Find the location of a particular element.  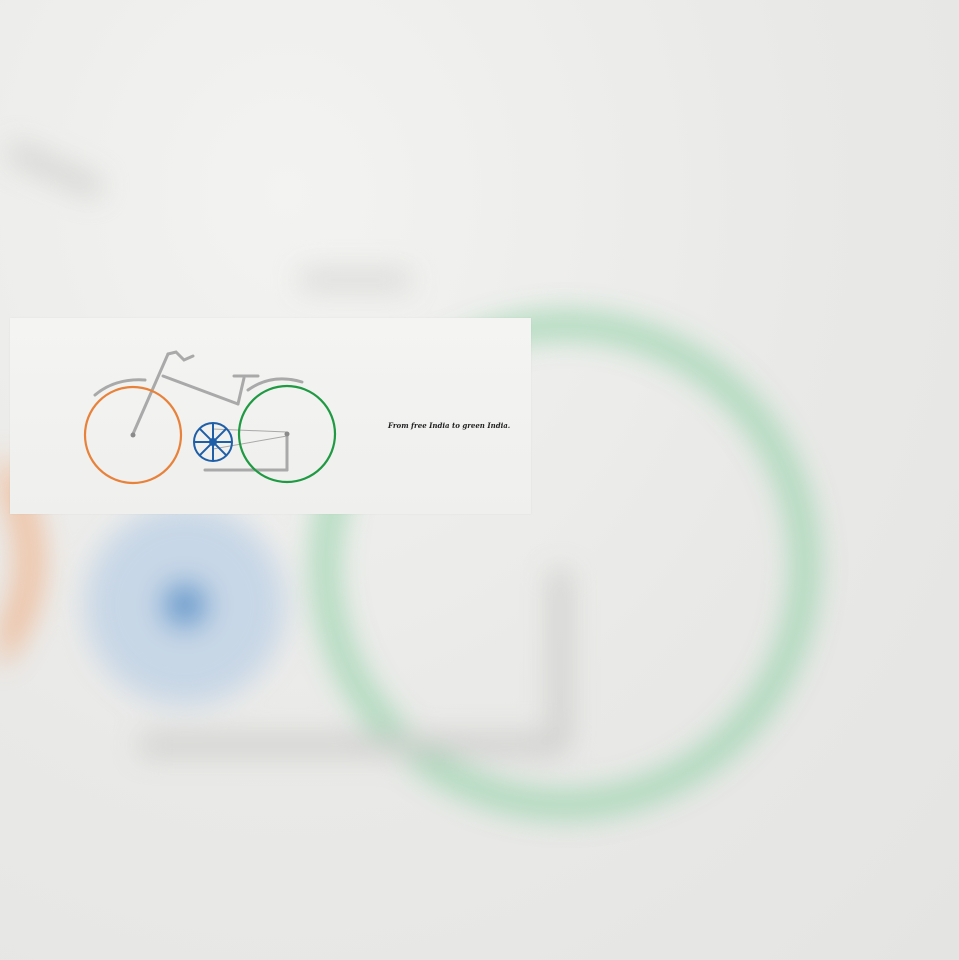

down-tube is located at coordinates (241, 391).